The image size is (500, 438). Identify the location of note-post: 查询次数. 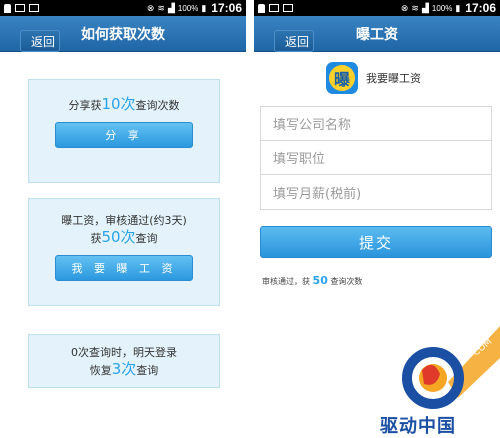
(345, 281).